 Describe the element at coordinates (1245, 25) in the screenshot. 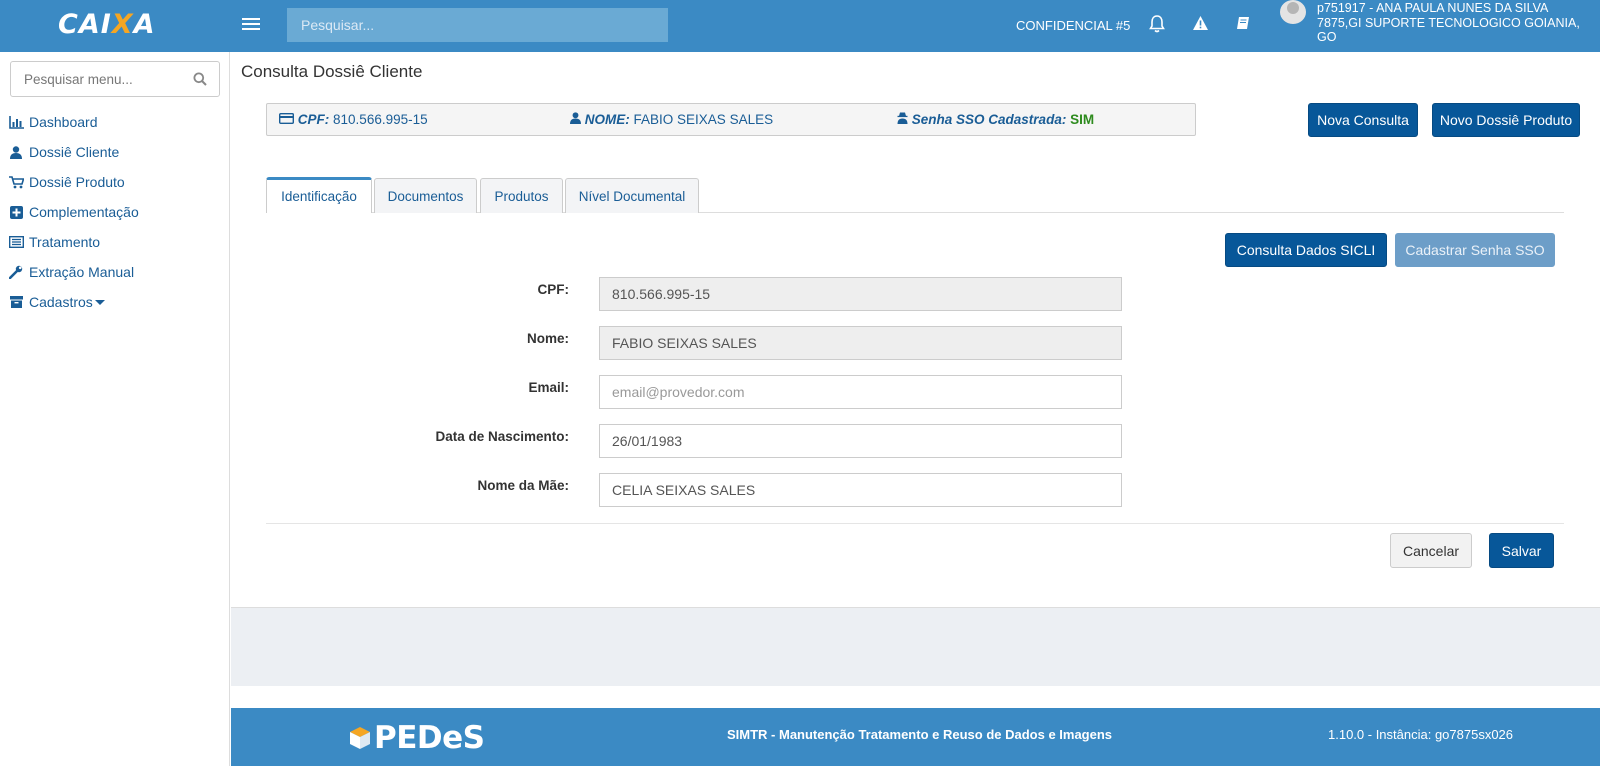

I see `book-icon` at that location.